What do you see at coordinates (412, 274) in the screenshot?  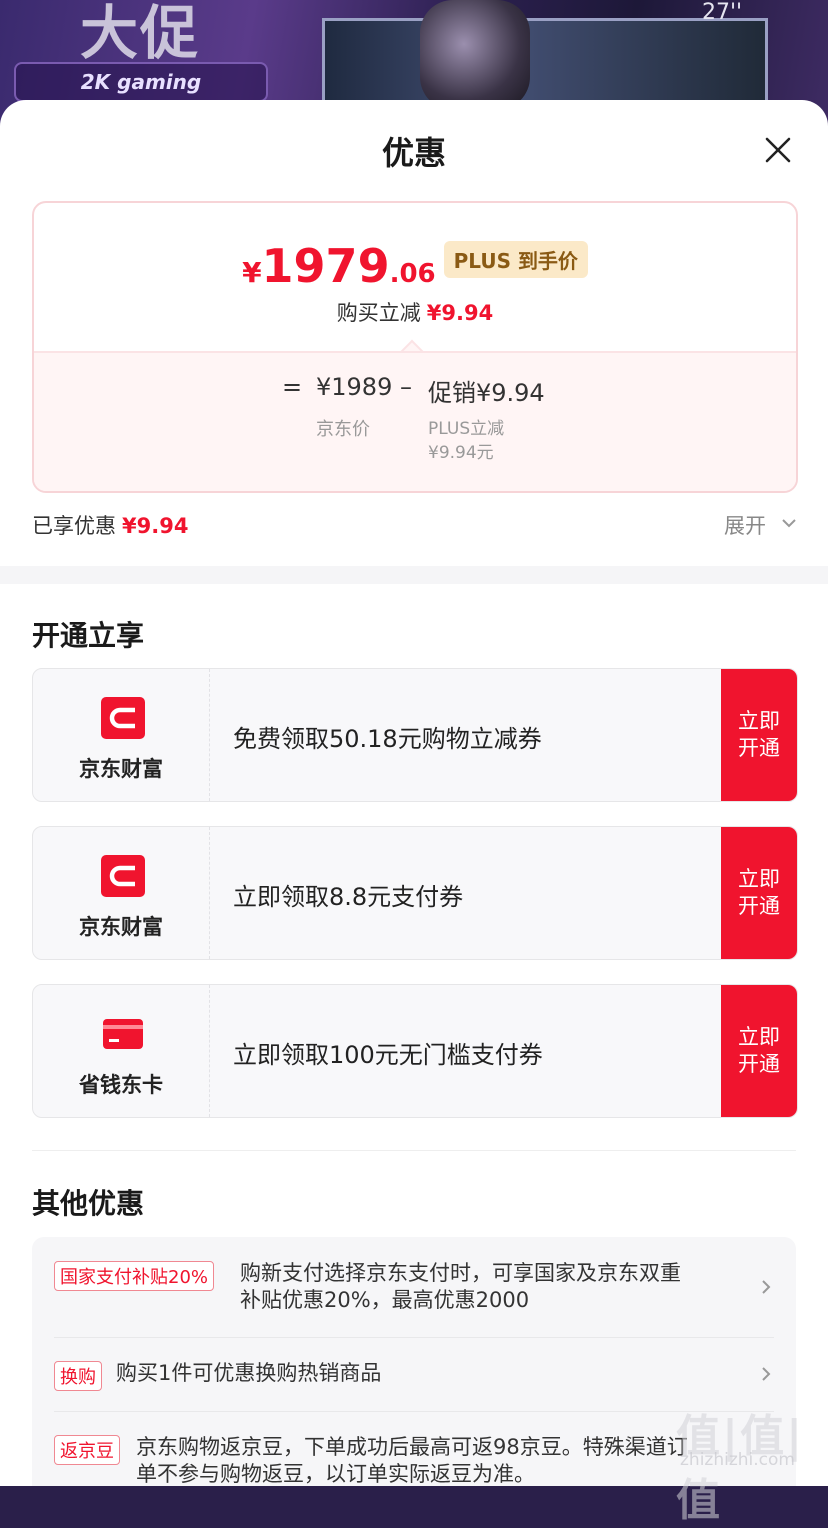 I see `price-decimal: .06` at bounding box center [412, 274].